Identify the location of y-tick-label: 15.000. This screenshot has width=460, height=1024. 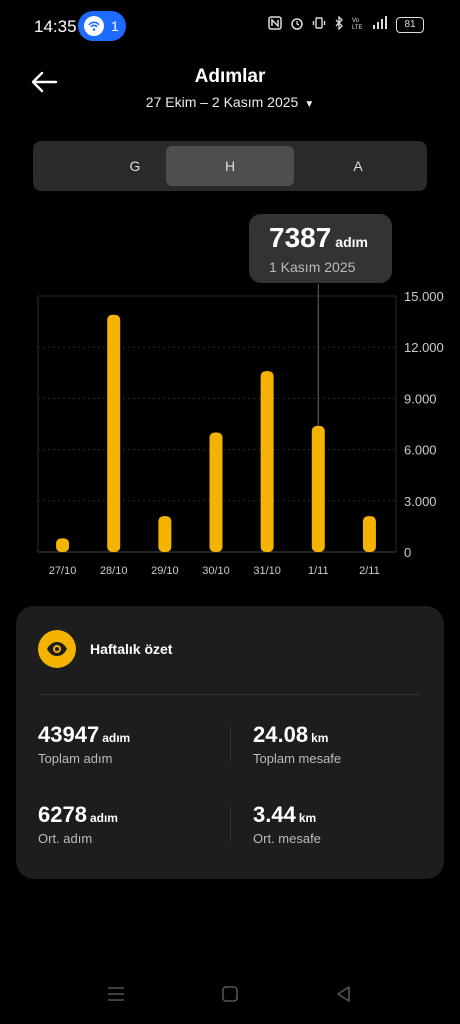
(424, 296).